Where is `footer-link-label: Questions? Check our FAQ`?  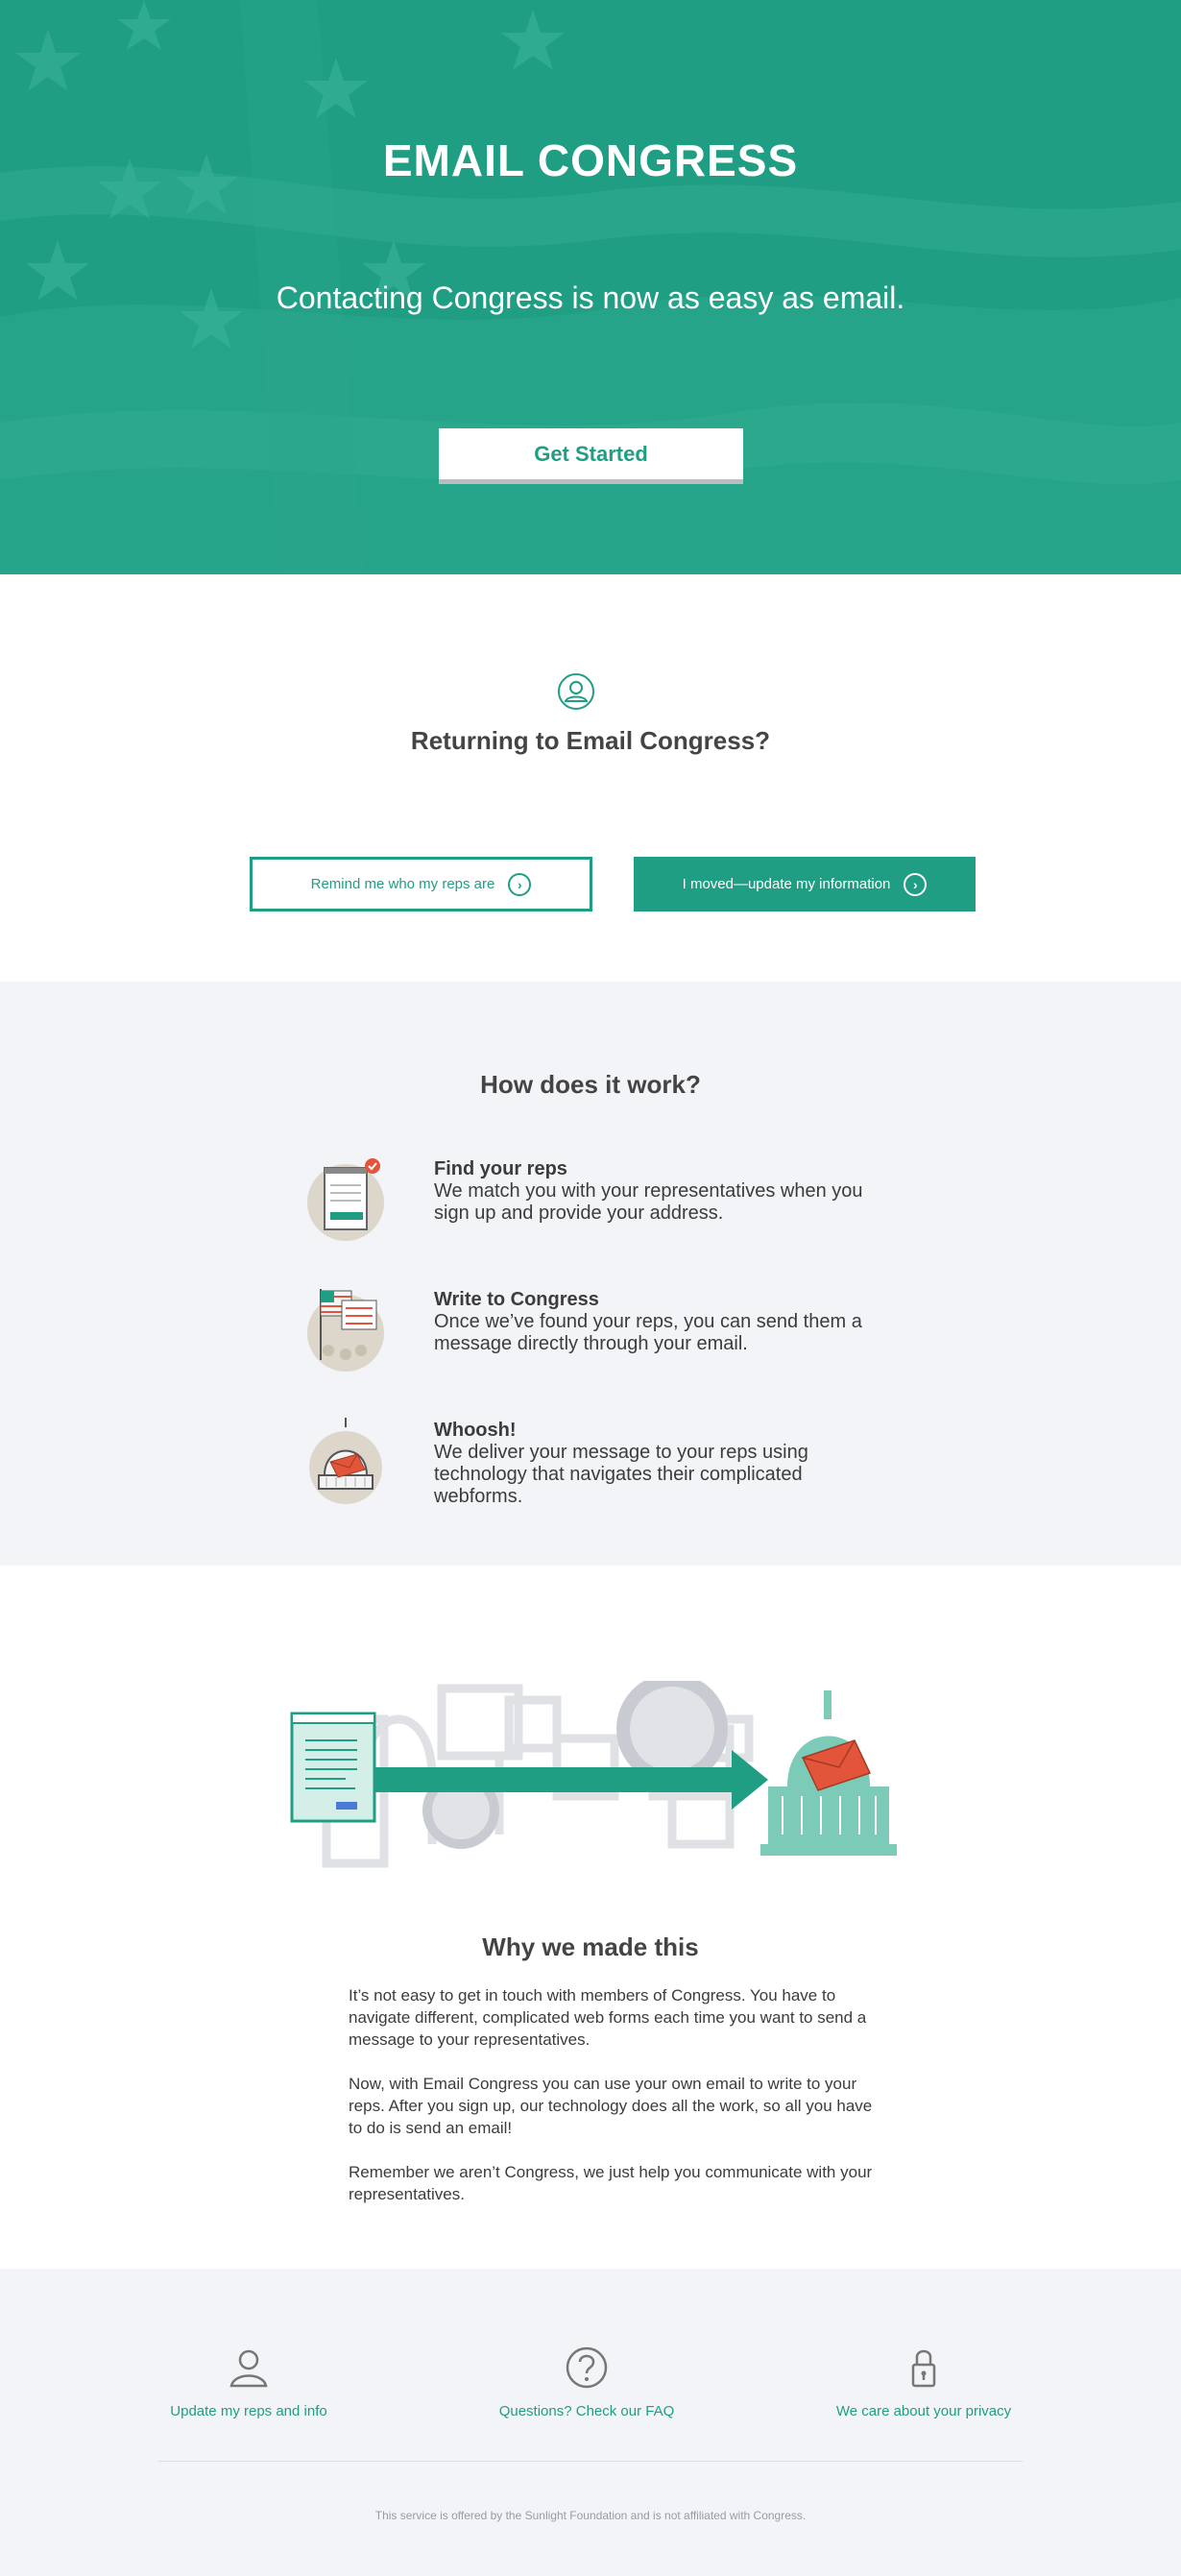
footer-link-label: Questions? Check our FAQ is located at coordinates (586, 2411).